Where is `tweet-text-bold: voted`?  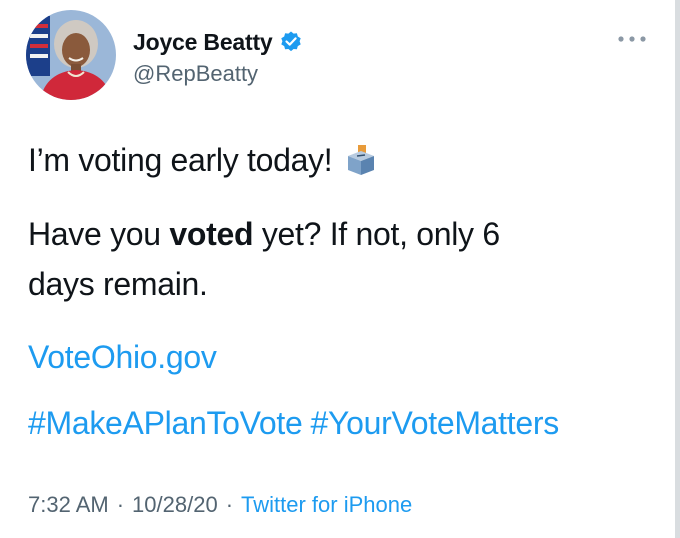 tweet-text-bold: voted is located at coordinates (211, 234).